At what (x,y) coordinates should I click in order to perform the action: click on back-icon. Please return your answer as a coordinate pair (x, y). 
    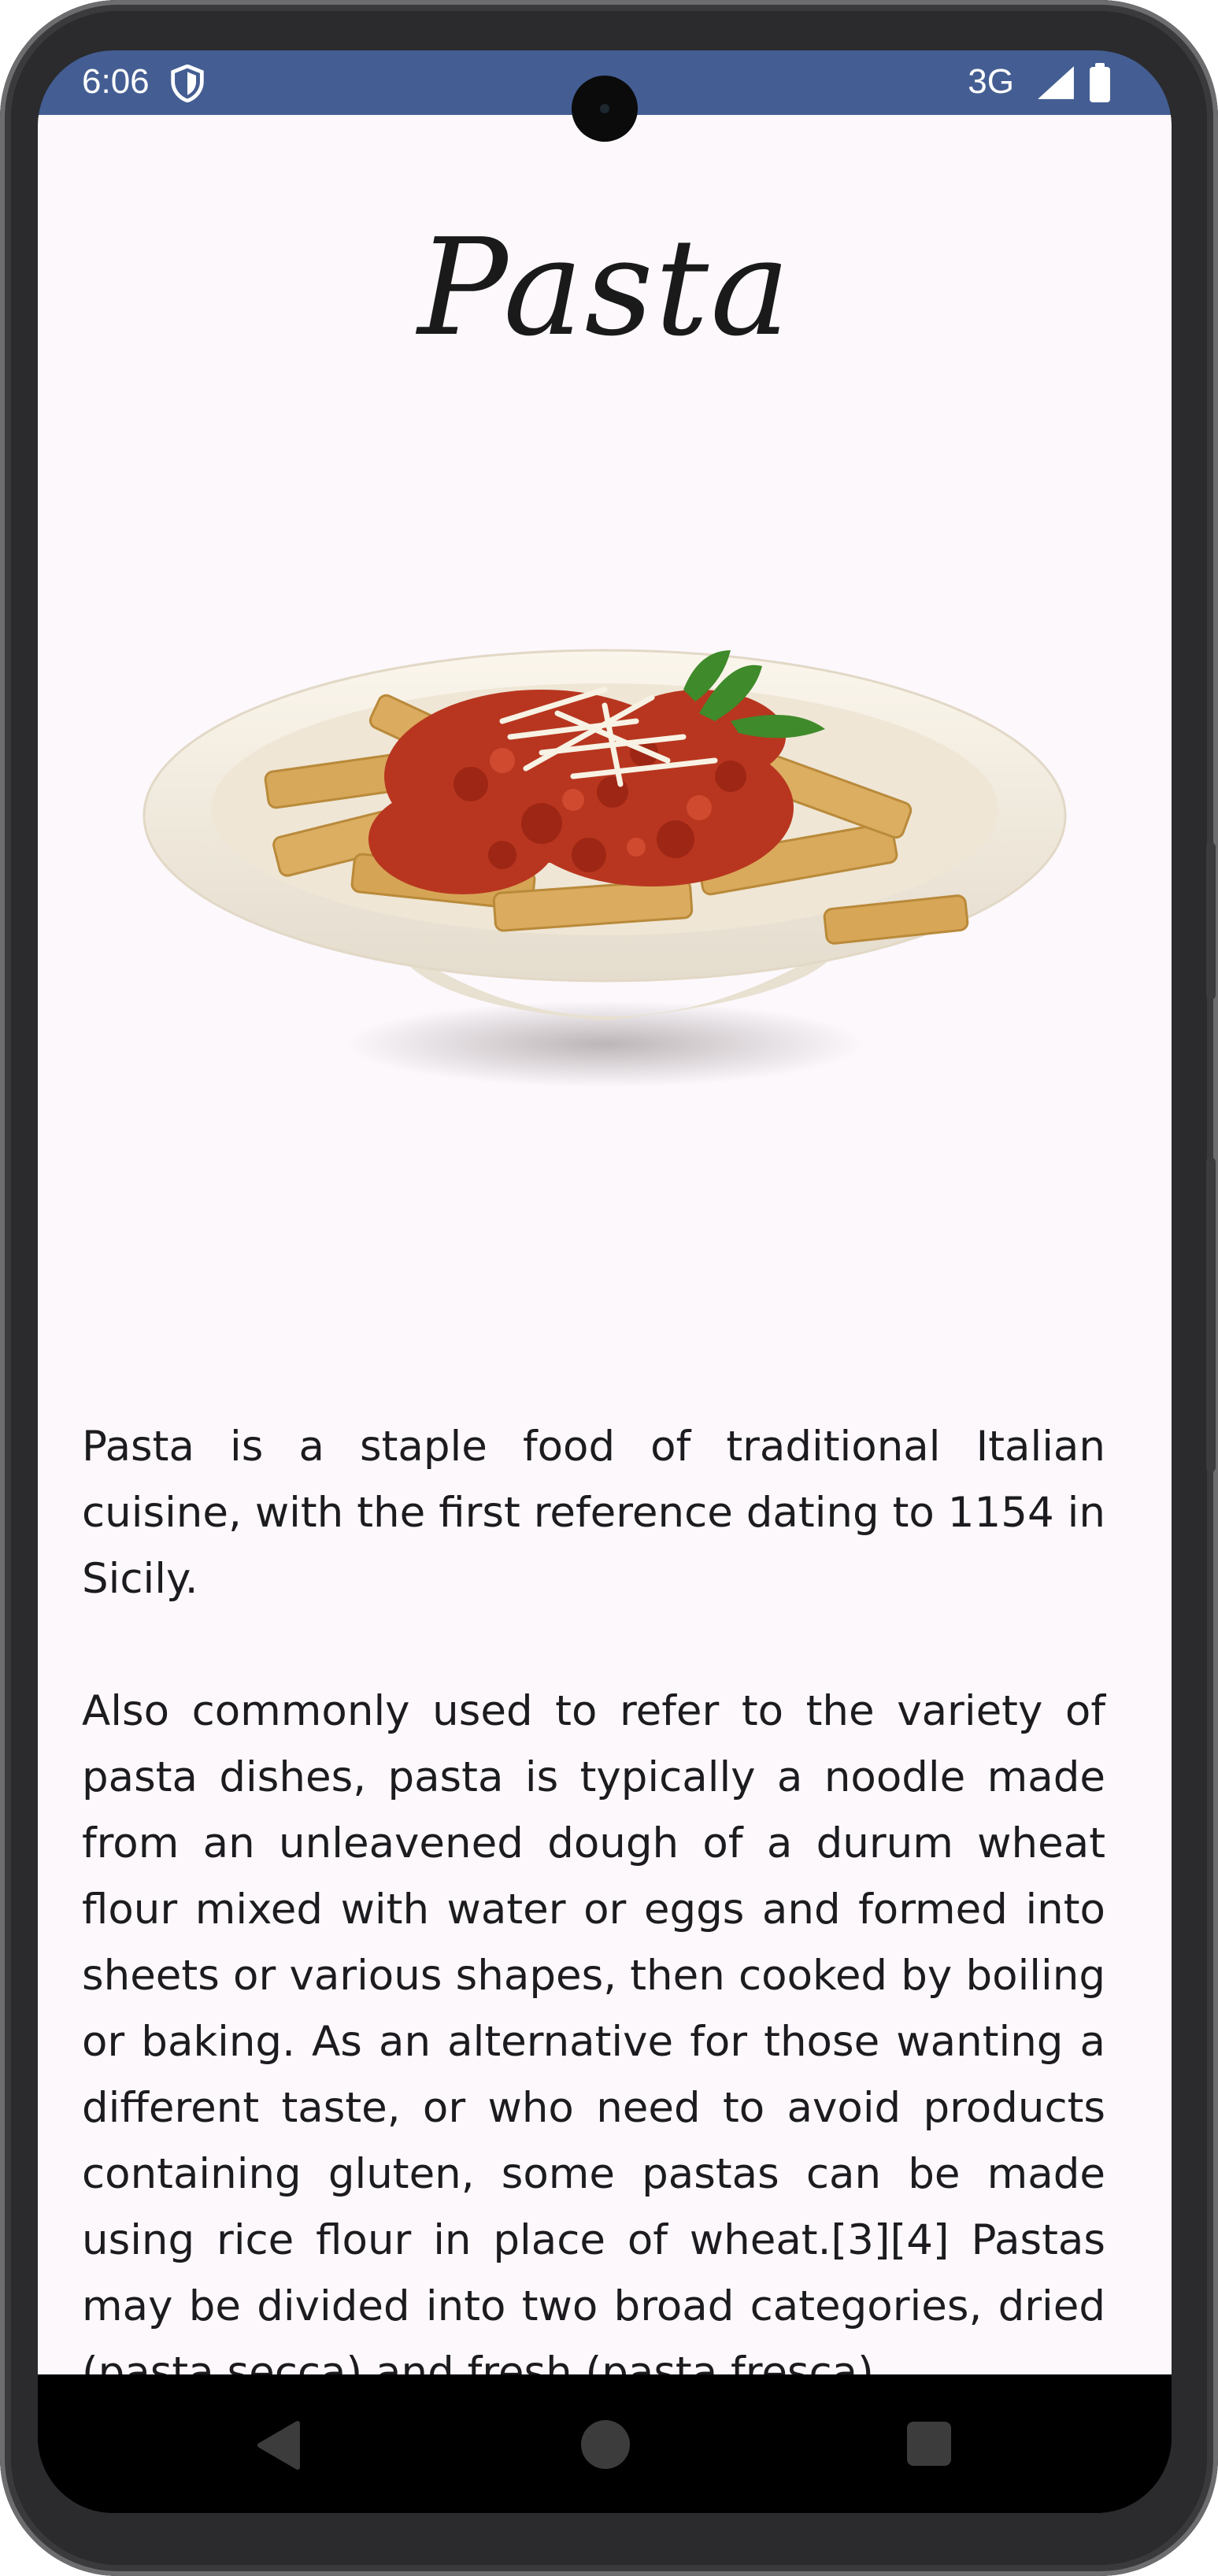
    Looking at the image, I should click on (278, 2445).